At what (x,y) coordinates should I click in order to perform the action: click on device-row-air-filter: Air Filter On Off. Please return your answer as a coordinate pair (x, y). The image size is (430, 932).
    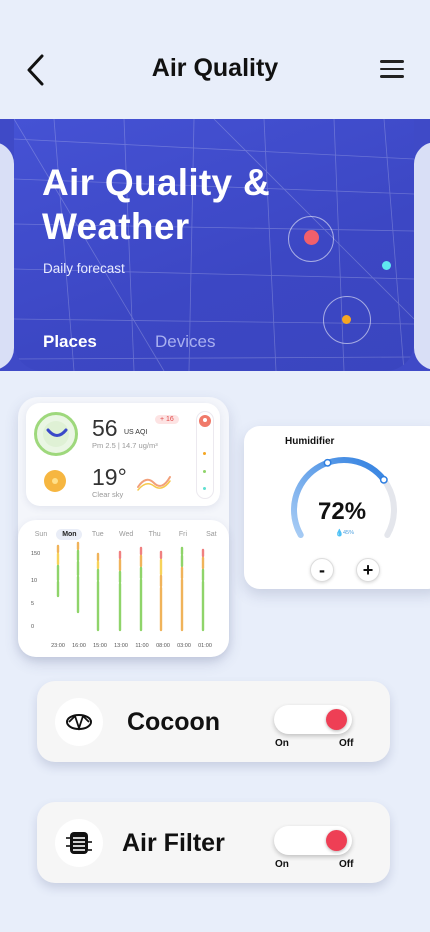
    Looking at the image, I should click on (213, 842).